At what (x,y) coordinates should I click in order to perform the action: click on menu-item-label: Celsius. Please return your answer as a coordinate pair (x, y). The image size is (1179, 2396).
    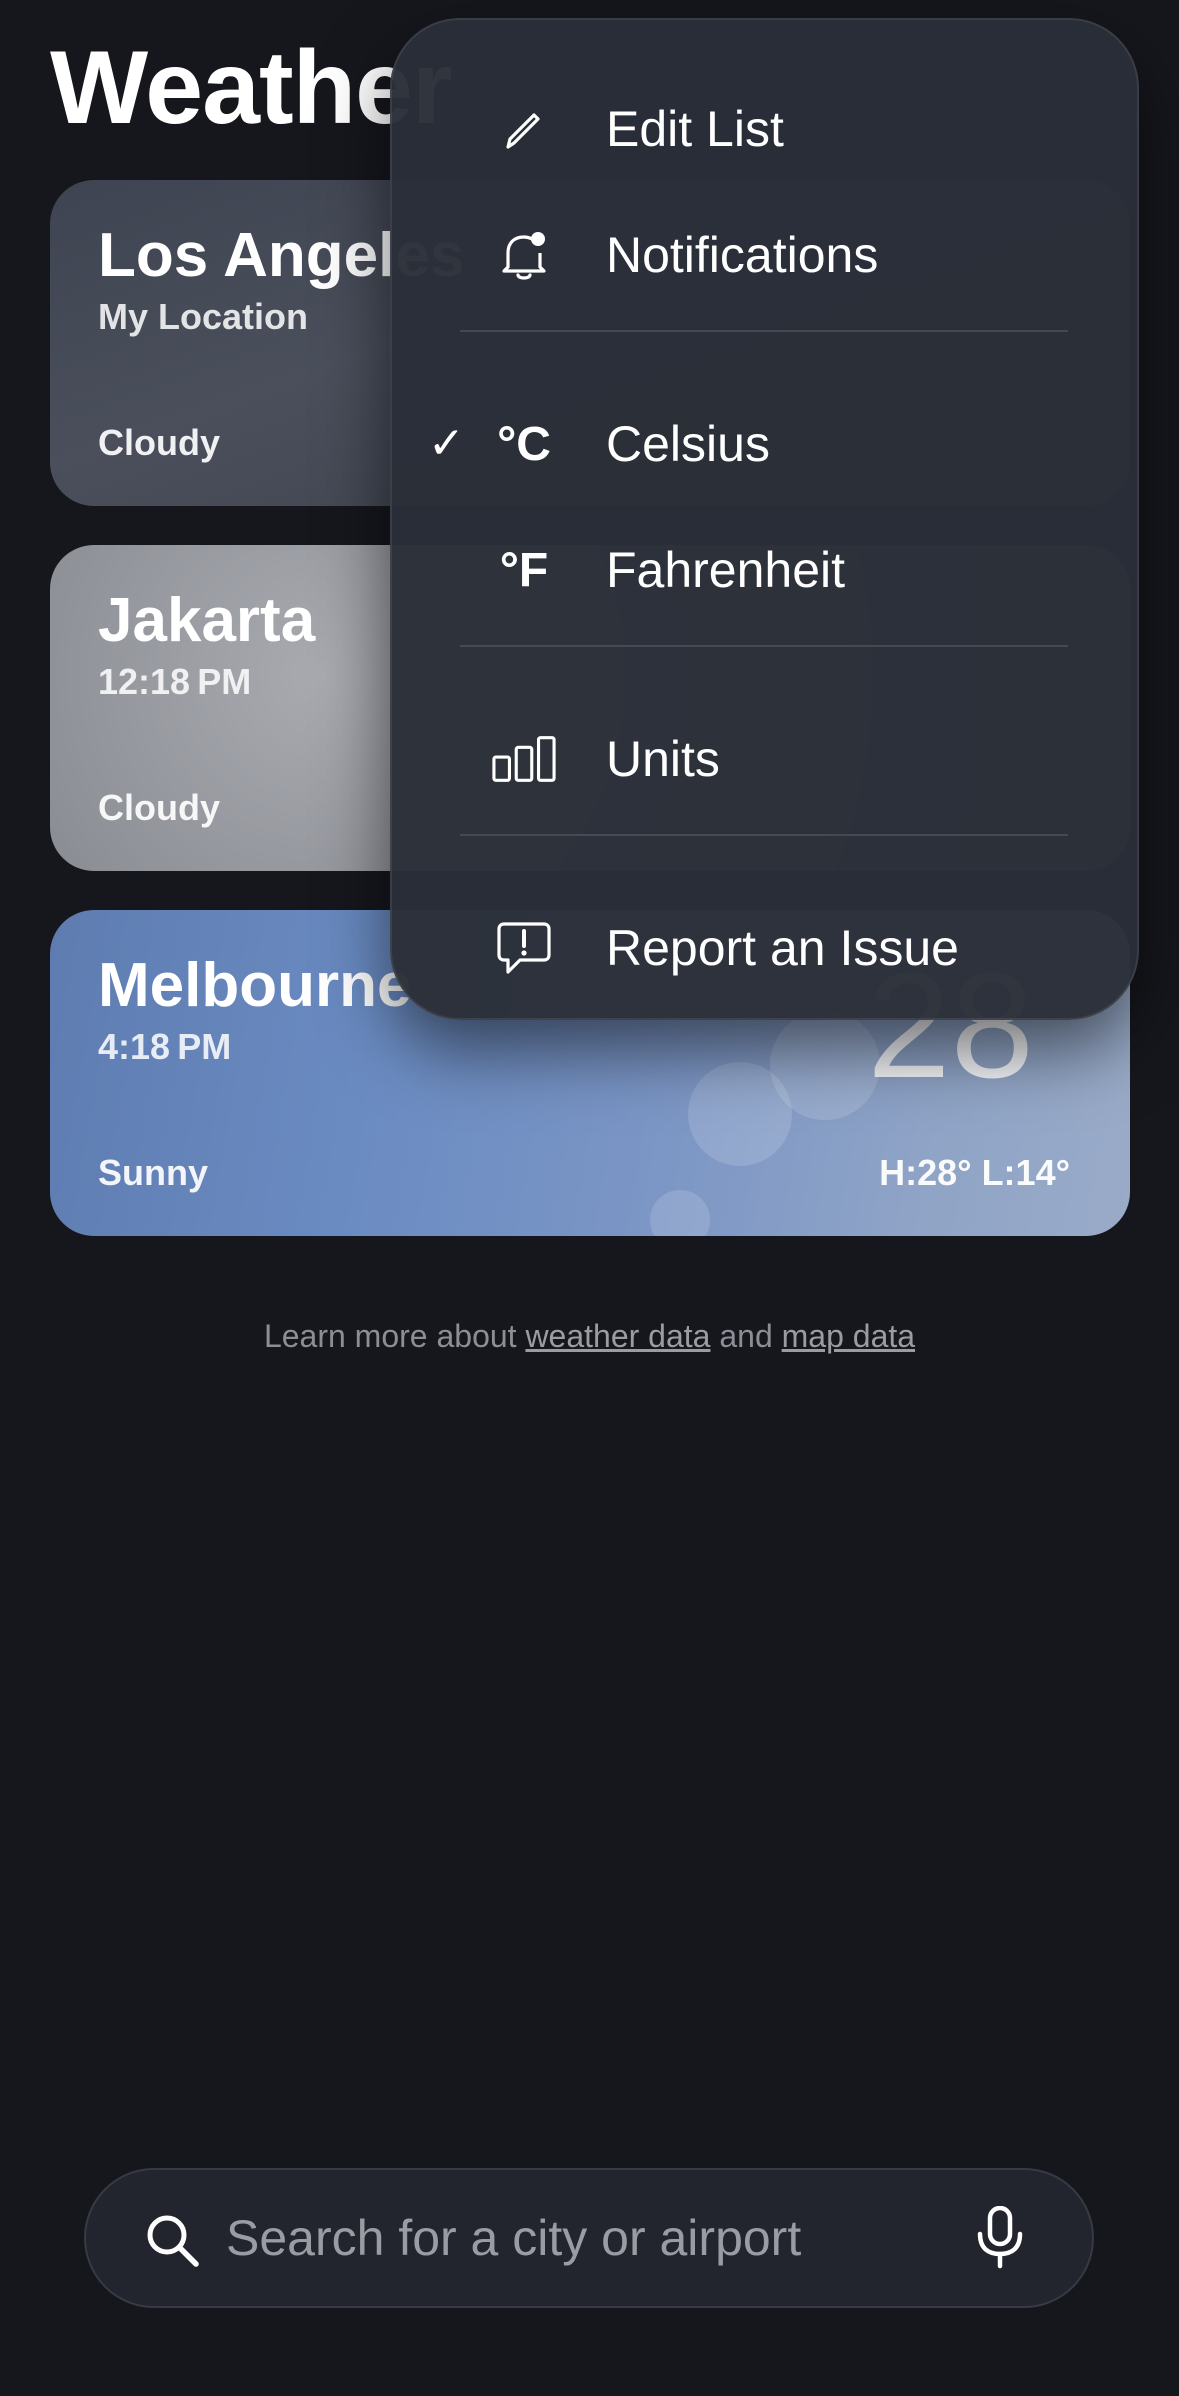
    Looking at the image, I should click on (688, 444).